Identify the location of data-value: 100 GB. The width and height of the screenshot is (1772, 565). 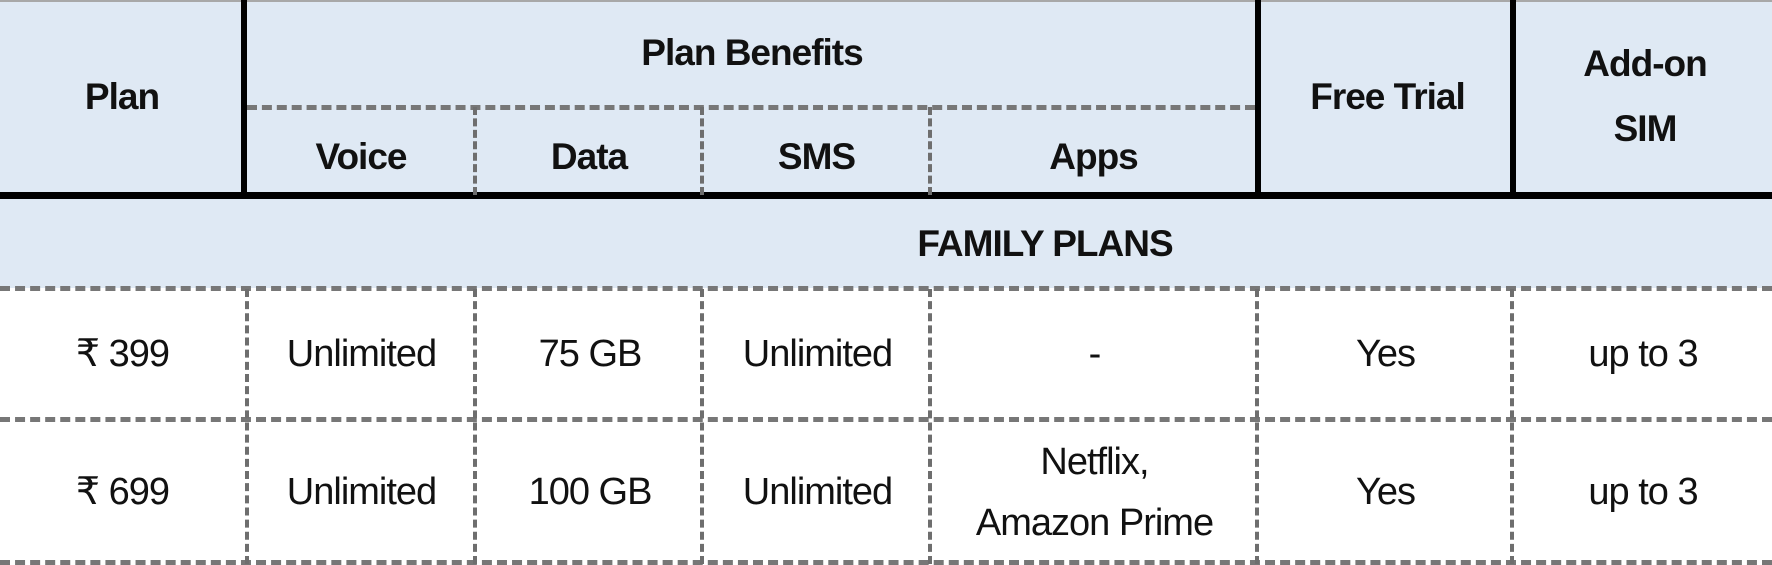
(590, 492).